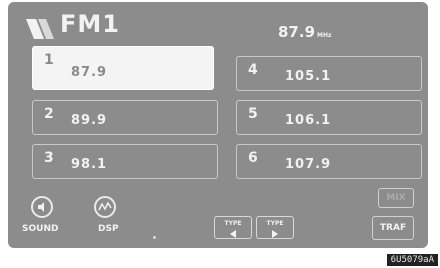  What do you see at coordinates (125, 117) in the screenshot?
I see `preset-button-2: 2 89.9` at bounding box center [125, 117].